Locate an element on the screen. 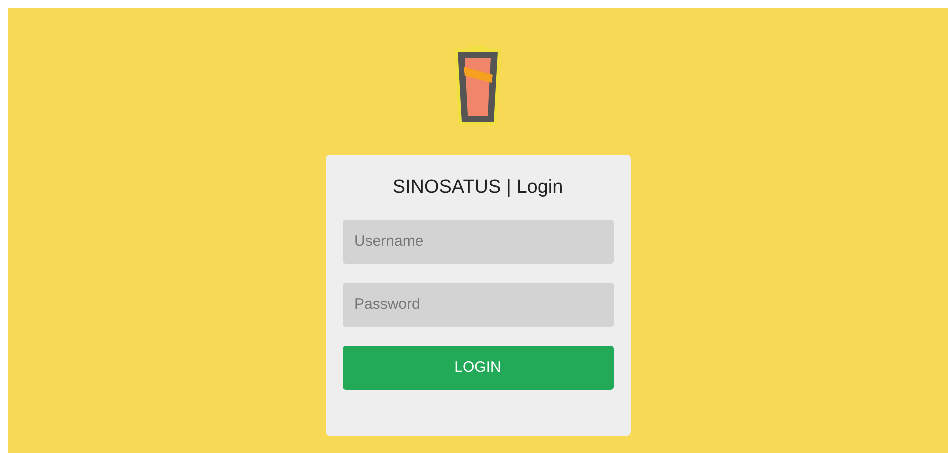  cup-logo-icon is located at coordinates (478, 86).